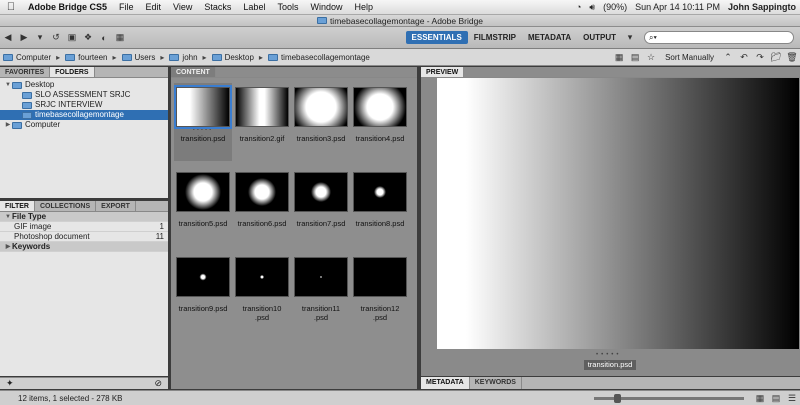 This screenshot has height=405, width=800. Describe the element at coordinates (27, 95) in the screenshot. I see `folder-icon` at that location.